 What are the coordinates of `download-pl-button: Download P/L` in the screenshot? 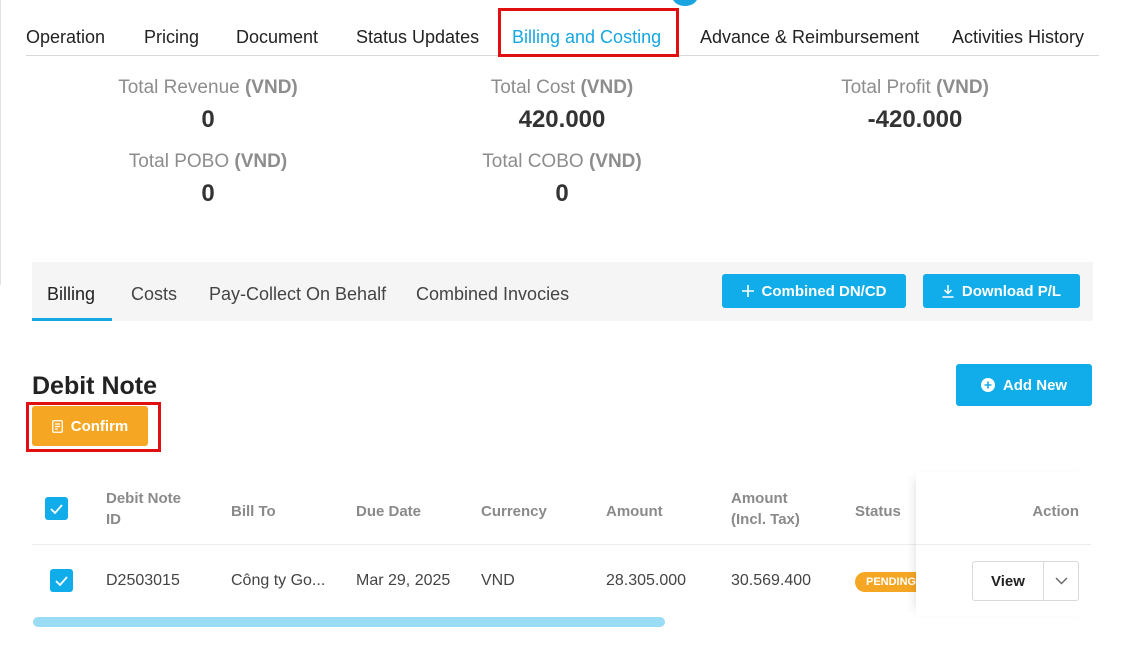 It's located at (1001, 291).